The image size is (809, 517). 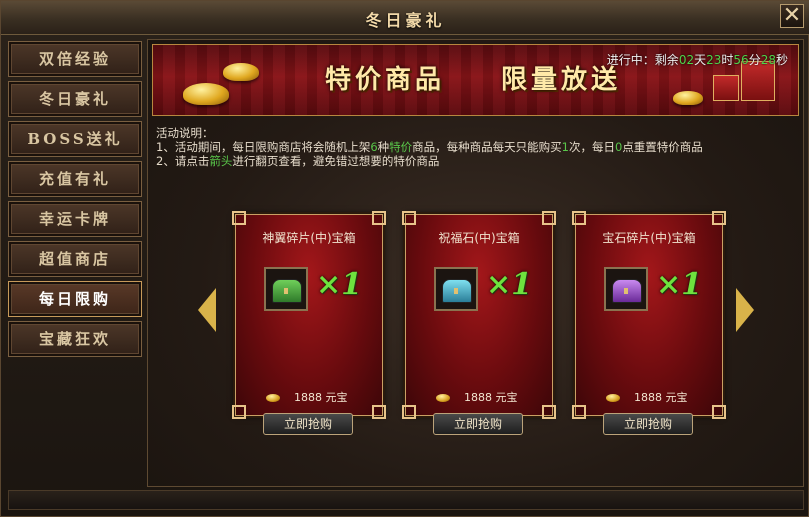 What do you see at coordinates (309, 323) in the screenshot?
I see `product-card: 神翼碎片(中)宝箱 ×1 1888 元宝 立即抢购` at bounding box center [309, 323].